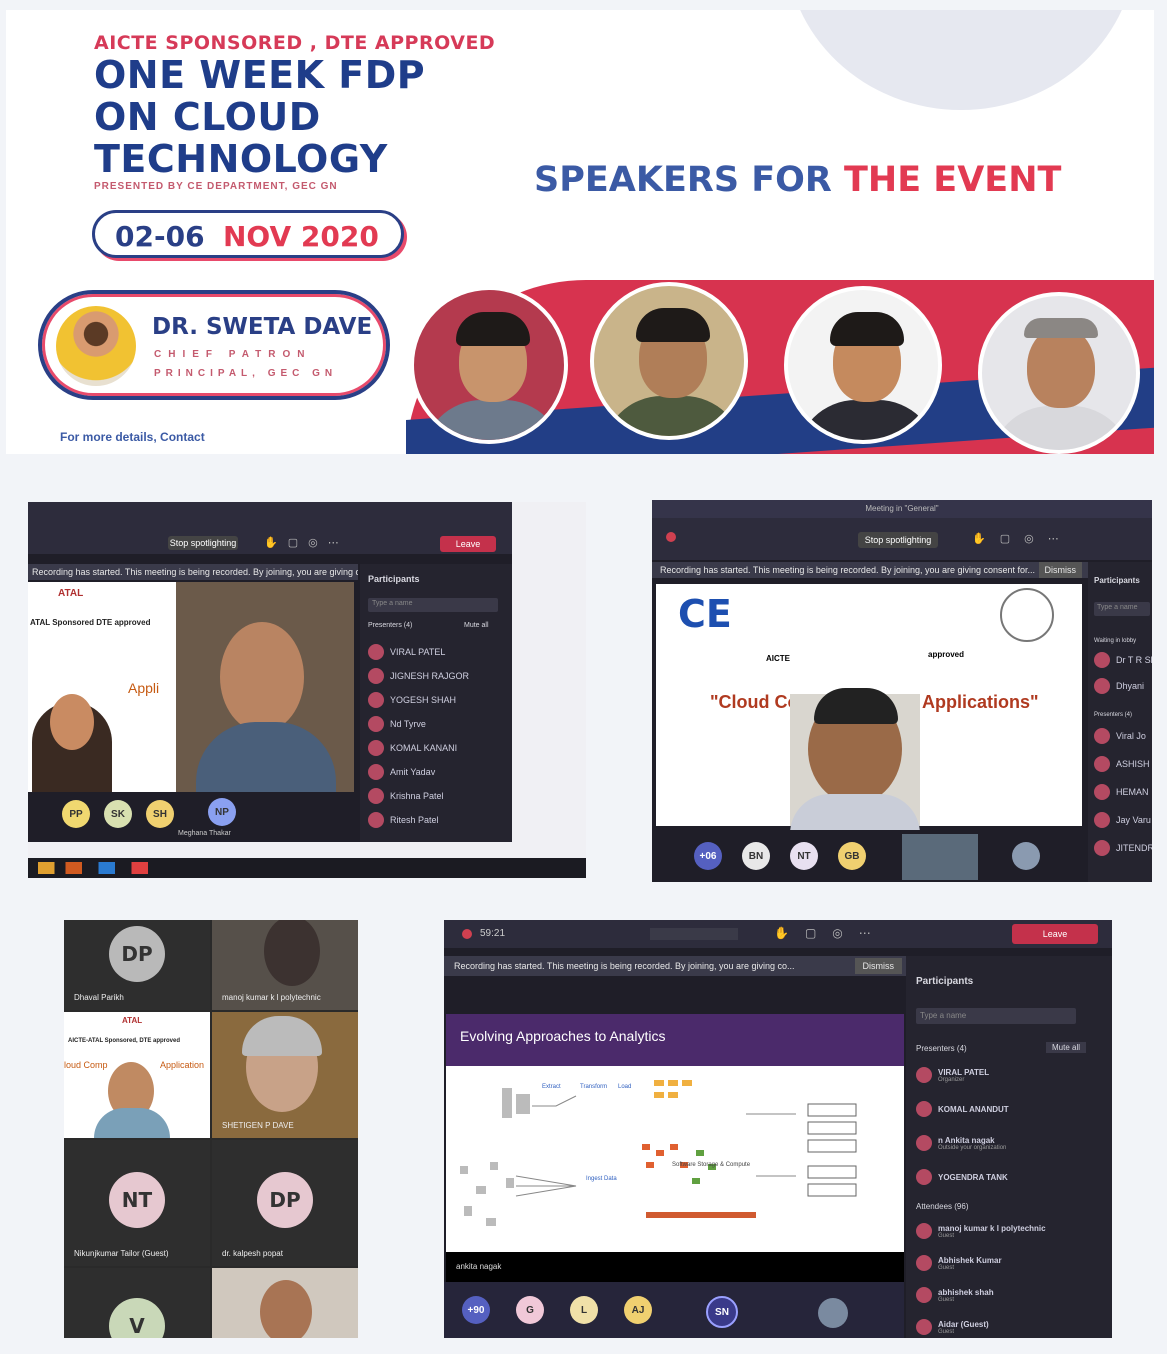  What do you see at coordinates (951, 1079) in the screenshot?
I see `participant-role: Organizer` at bounding box center [951, 1079].